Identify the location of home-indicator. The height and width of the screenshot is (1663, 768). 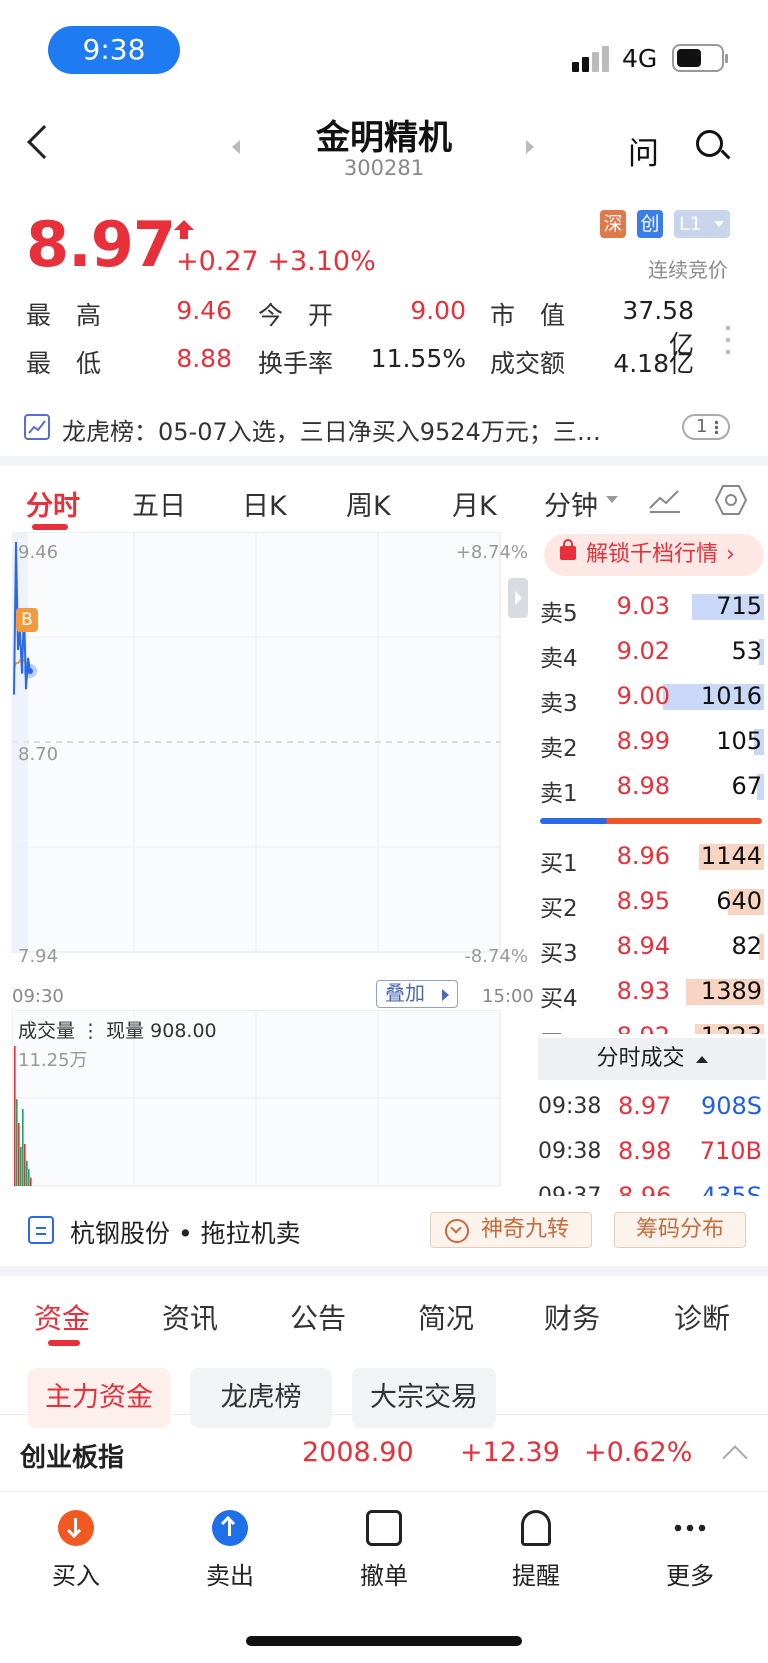
(384, 1641).